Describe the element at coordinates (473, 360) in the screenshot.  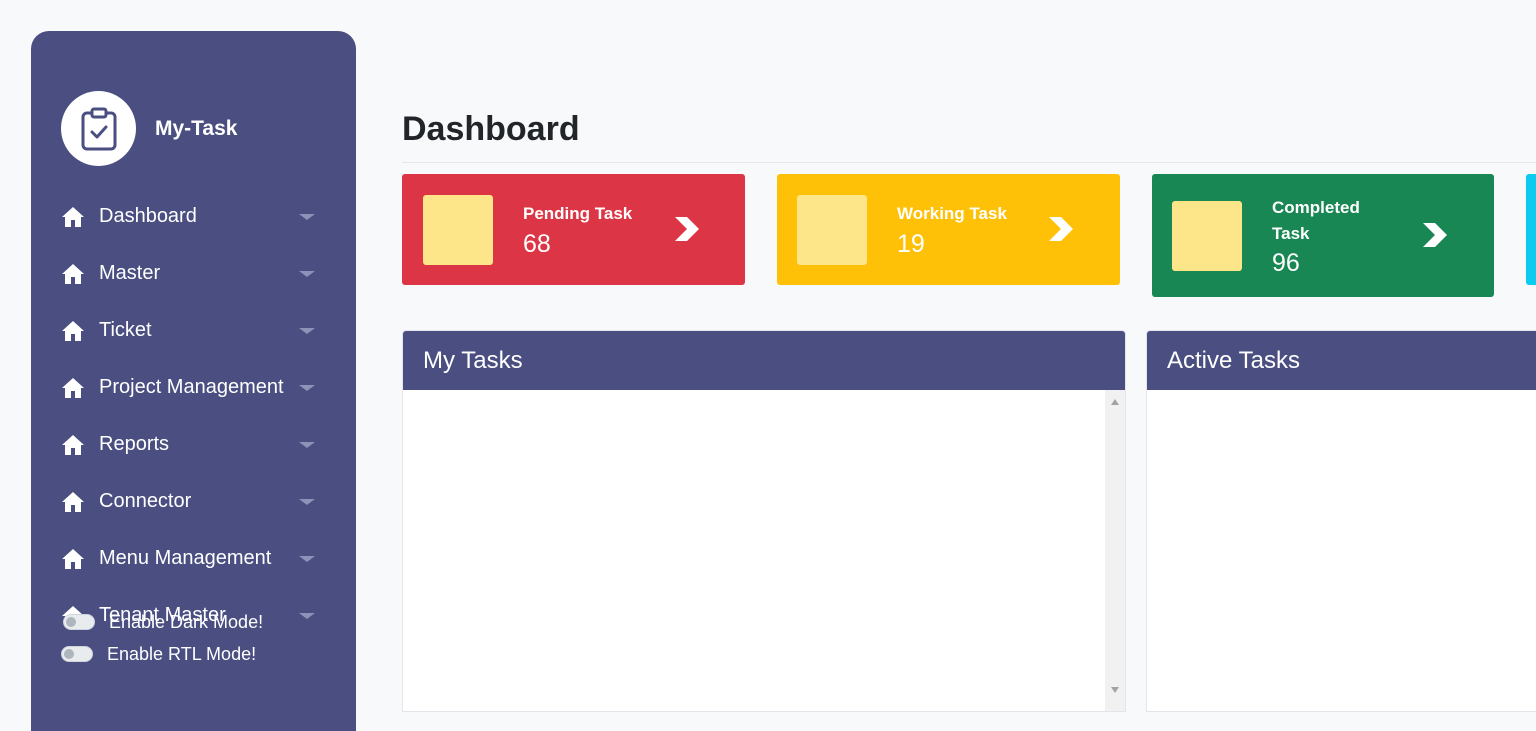
I see `panel-title: My Tasks` at that location.